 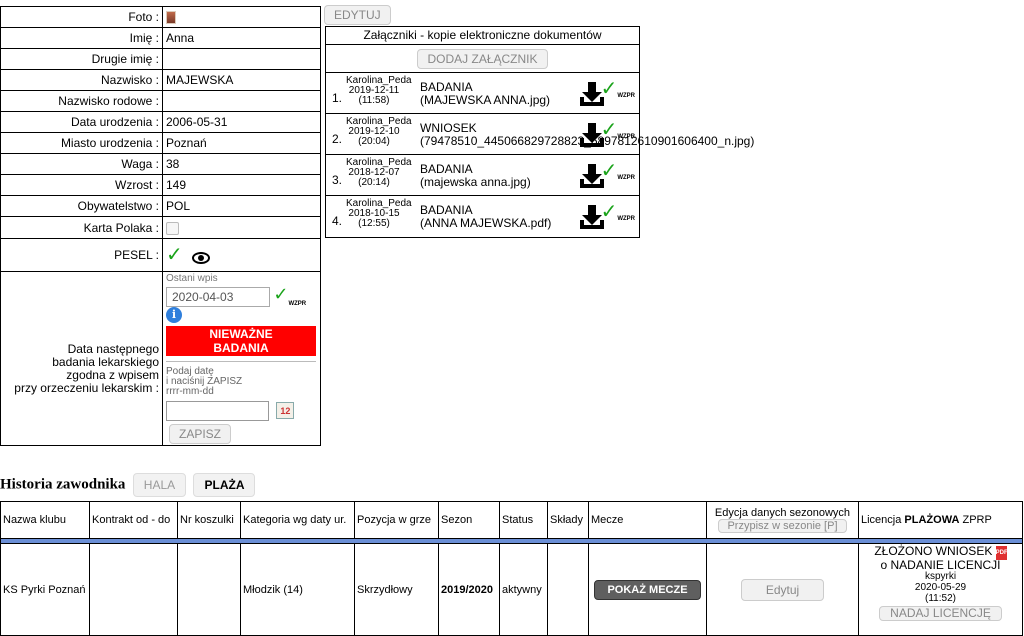 What do you see at coordinates (81, 38) in the screenshot?
I see `label-imie: Imię :` at bounding box center [81, 38].